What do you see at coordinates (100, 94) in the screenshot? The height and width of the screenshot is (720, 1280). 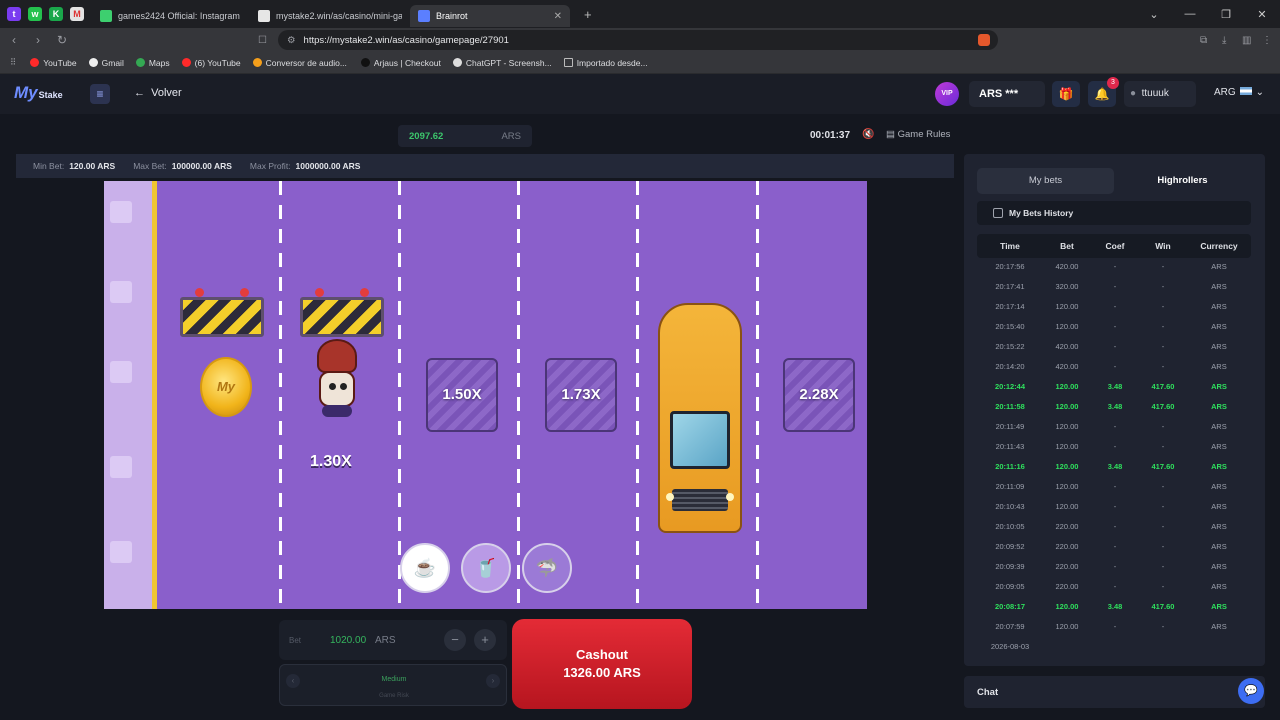 I see `hamburger-menu-icon: ≡` at bounding box center [100, 94].